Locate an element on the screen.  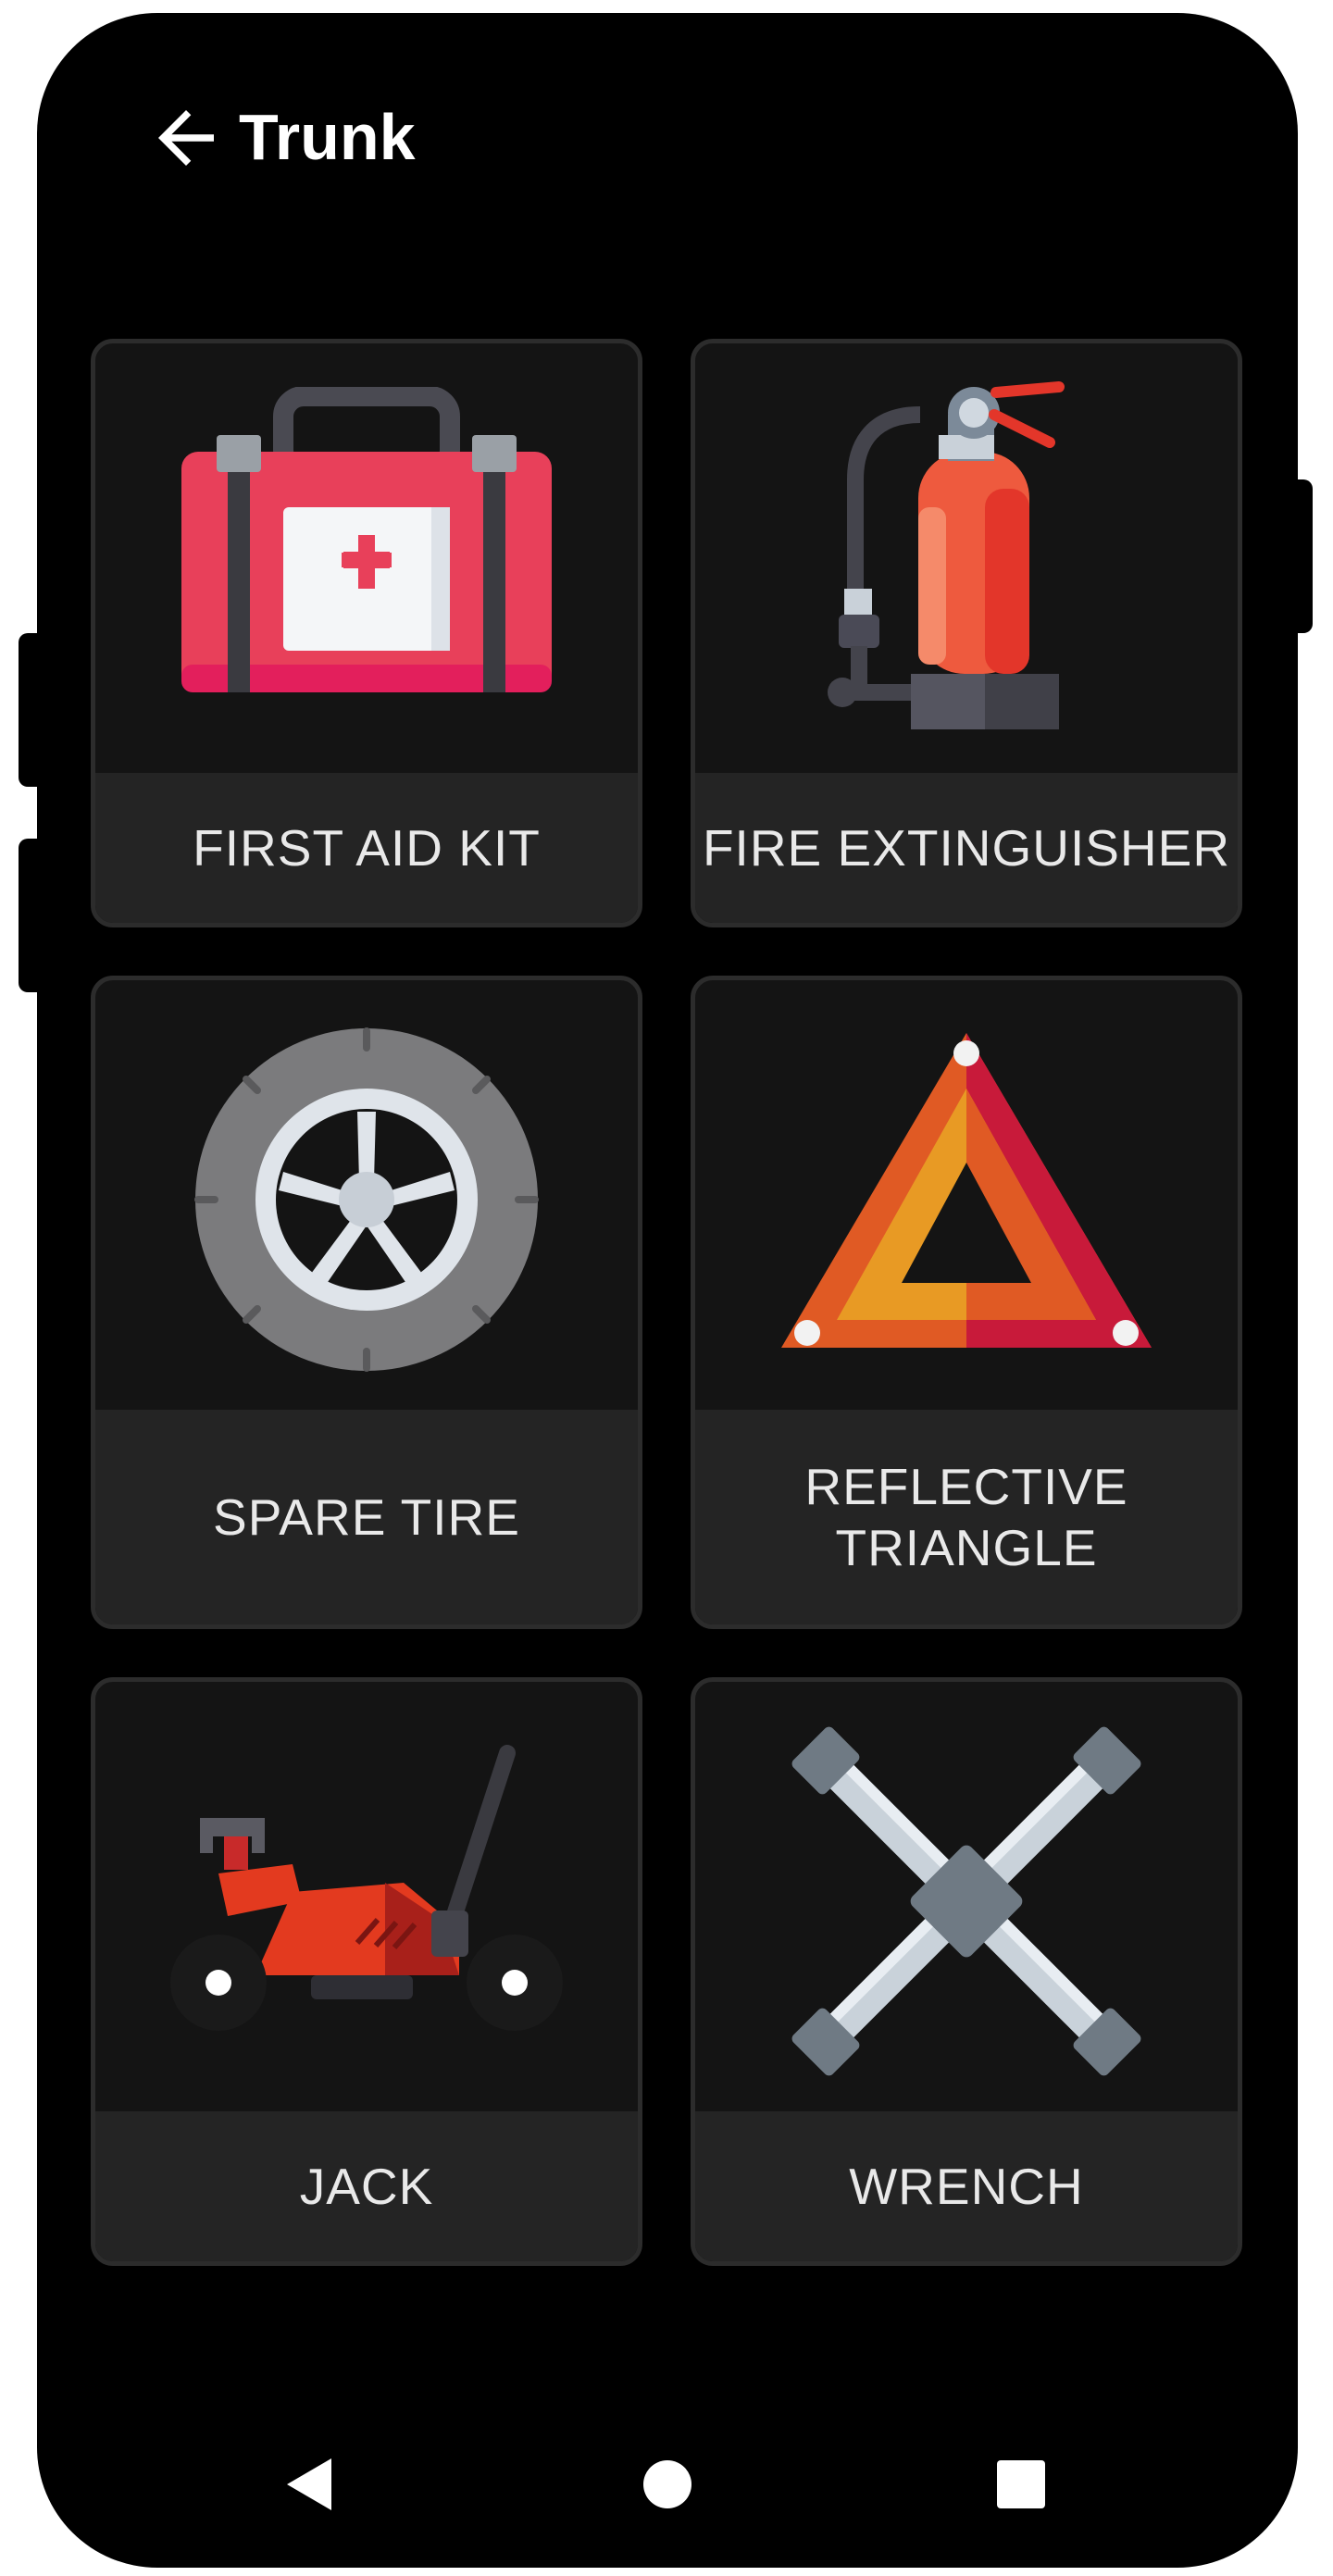
nav-back-button is located at coordinates (311, 2484).